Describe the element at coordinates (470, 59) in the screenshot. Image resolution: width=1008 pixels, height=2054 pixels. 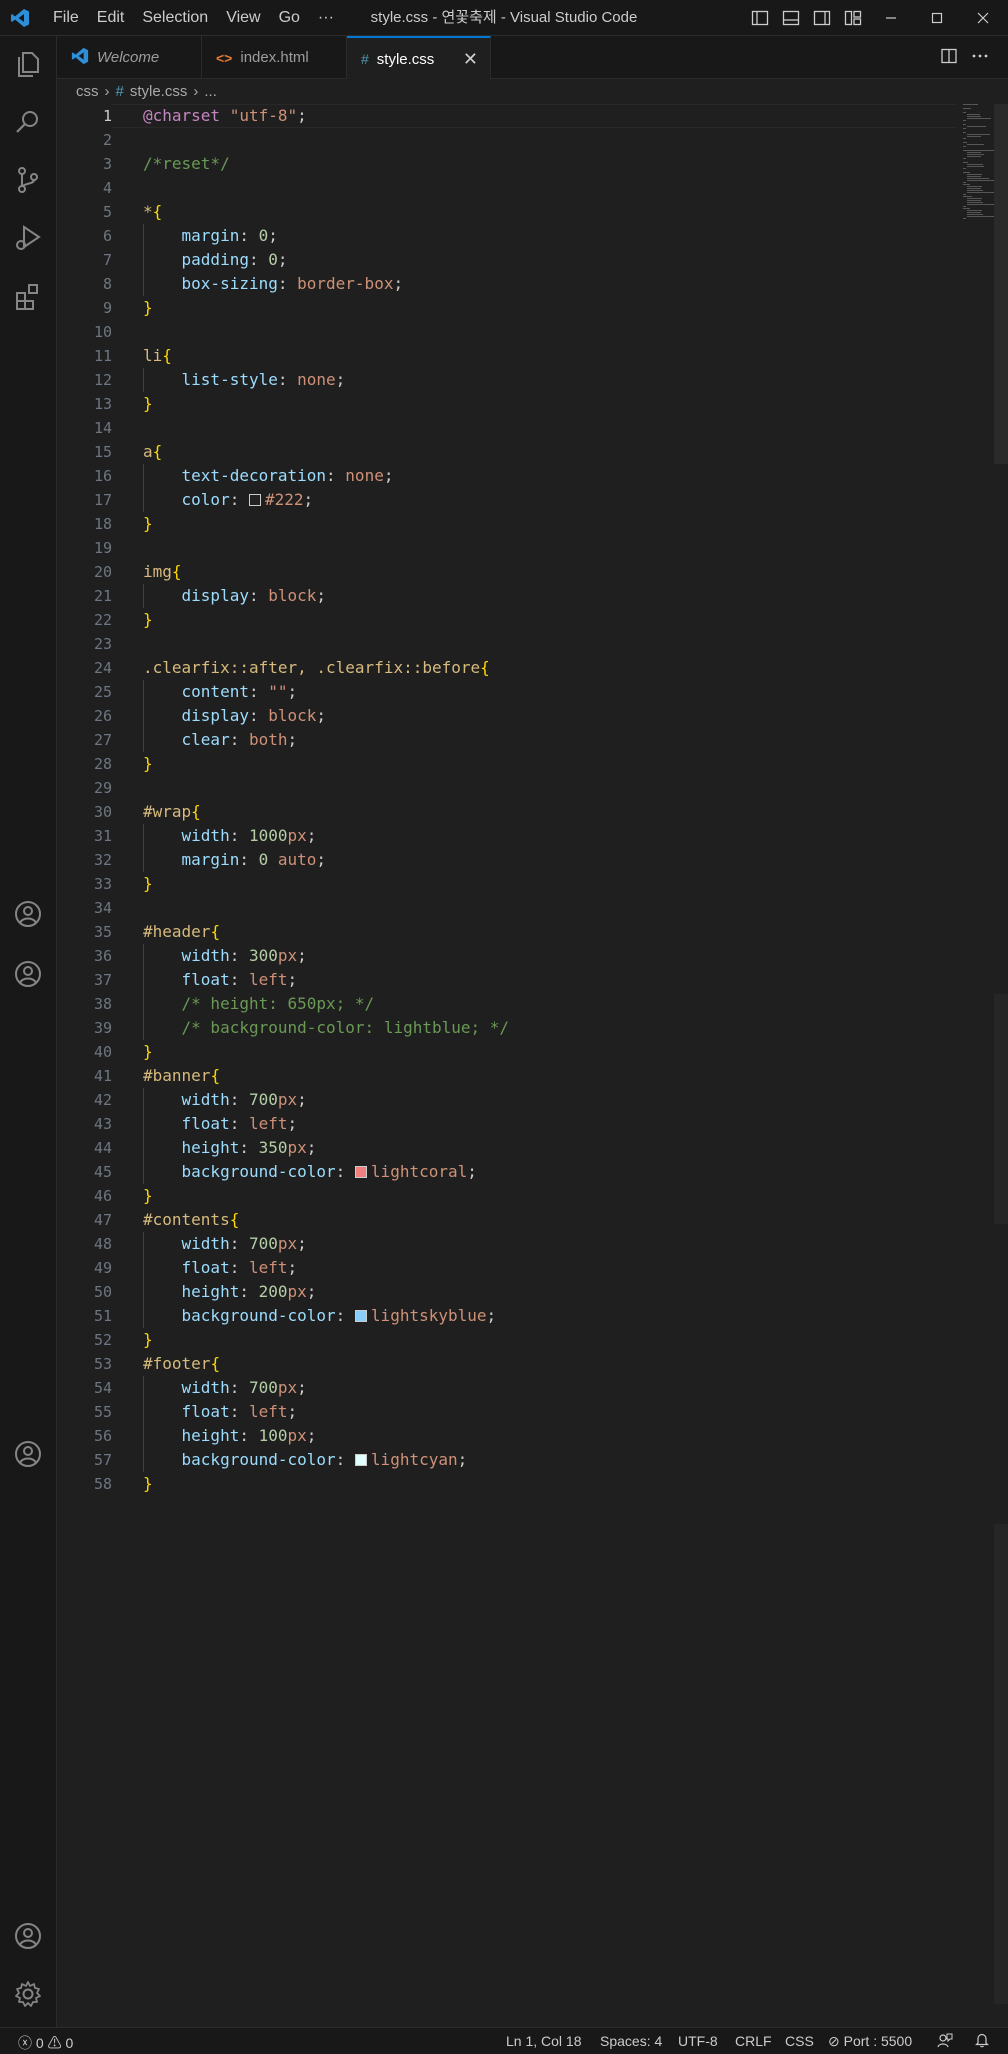
I see `close-icon: ✕` at that location.